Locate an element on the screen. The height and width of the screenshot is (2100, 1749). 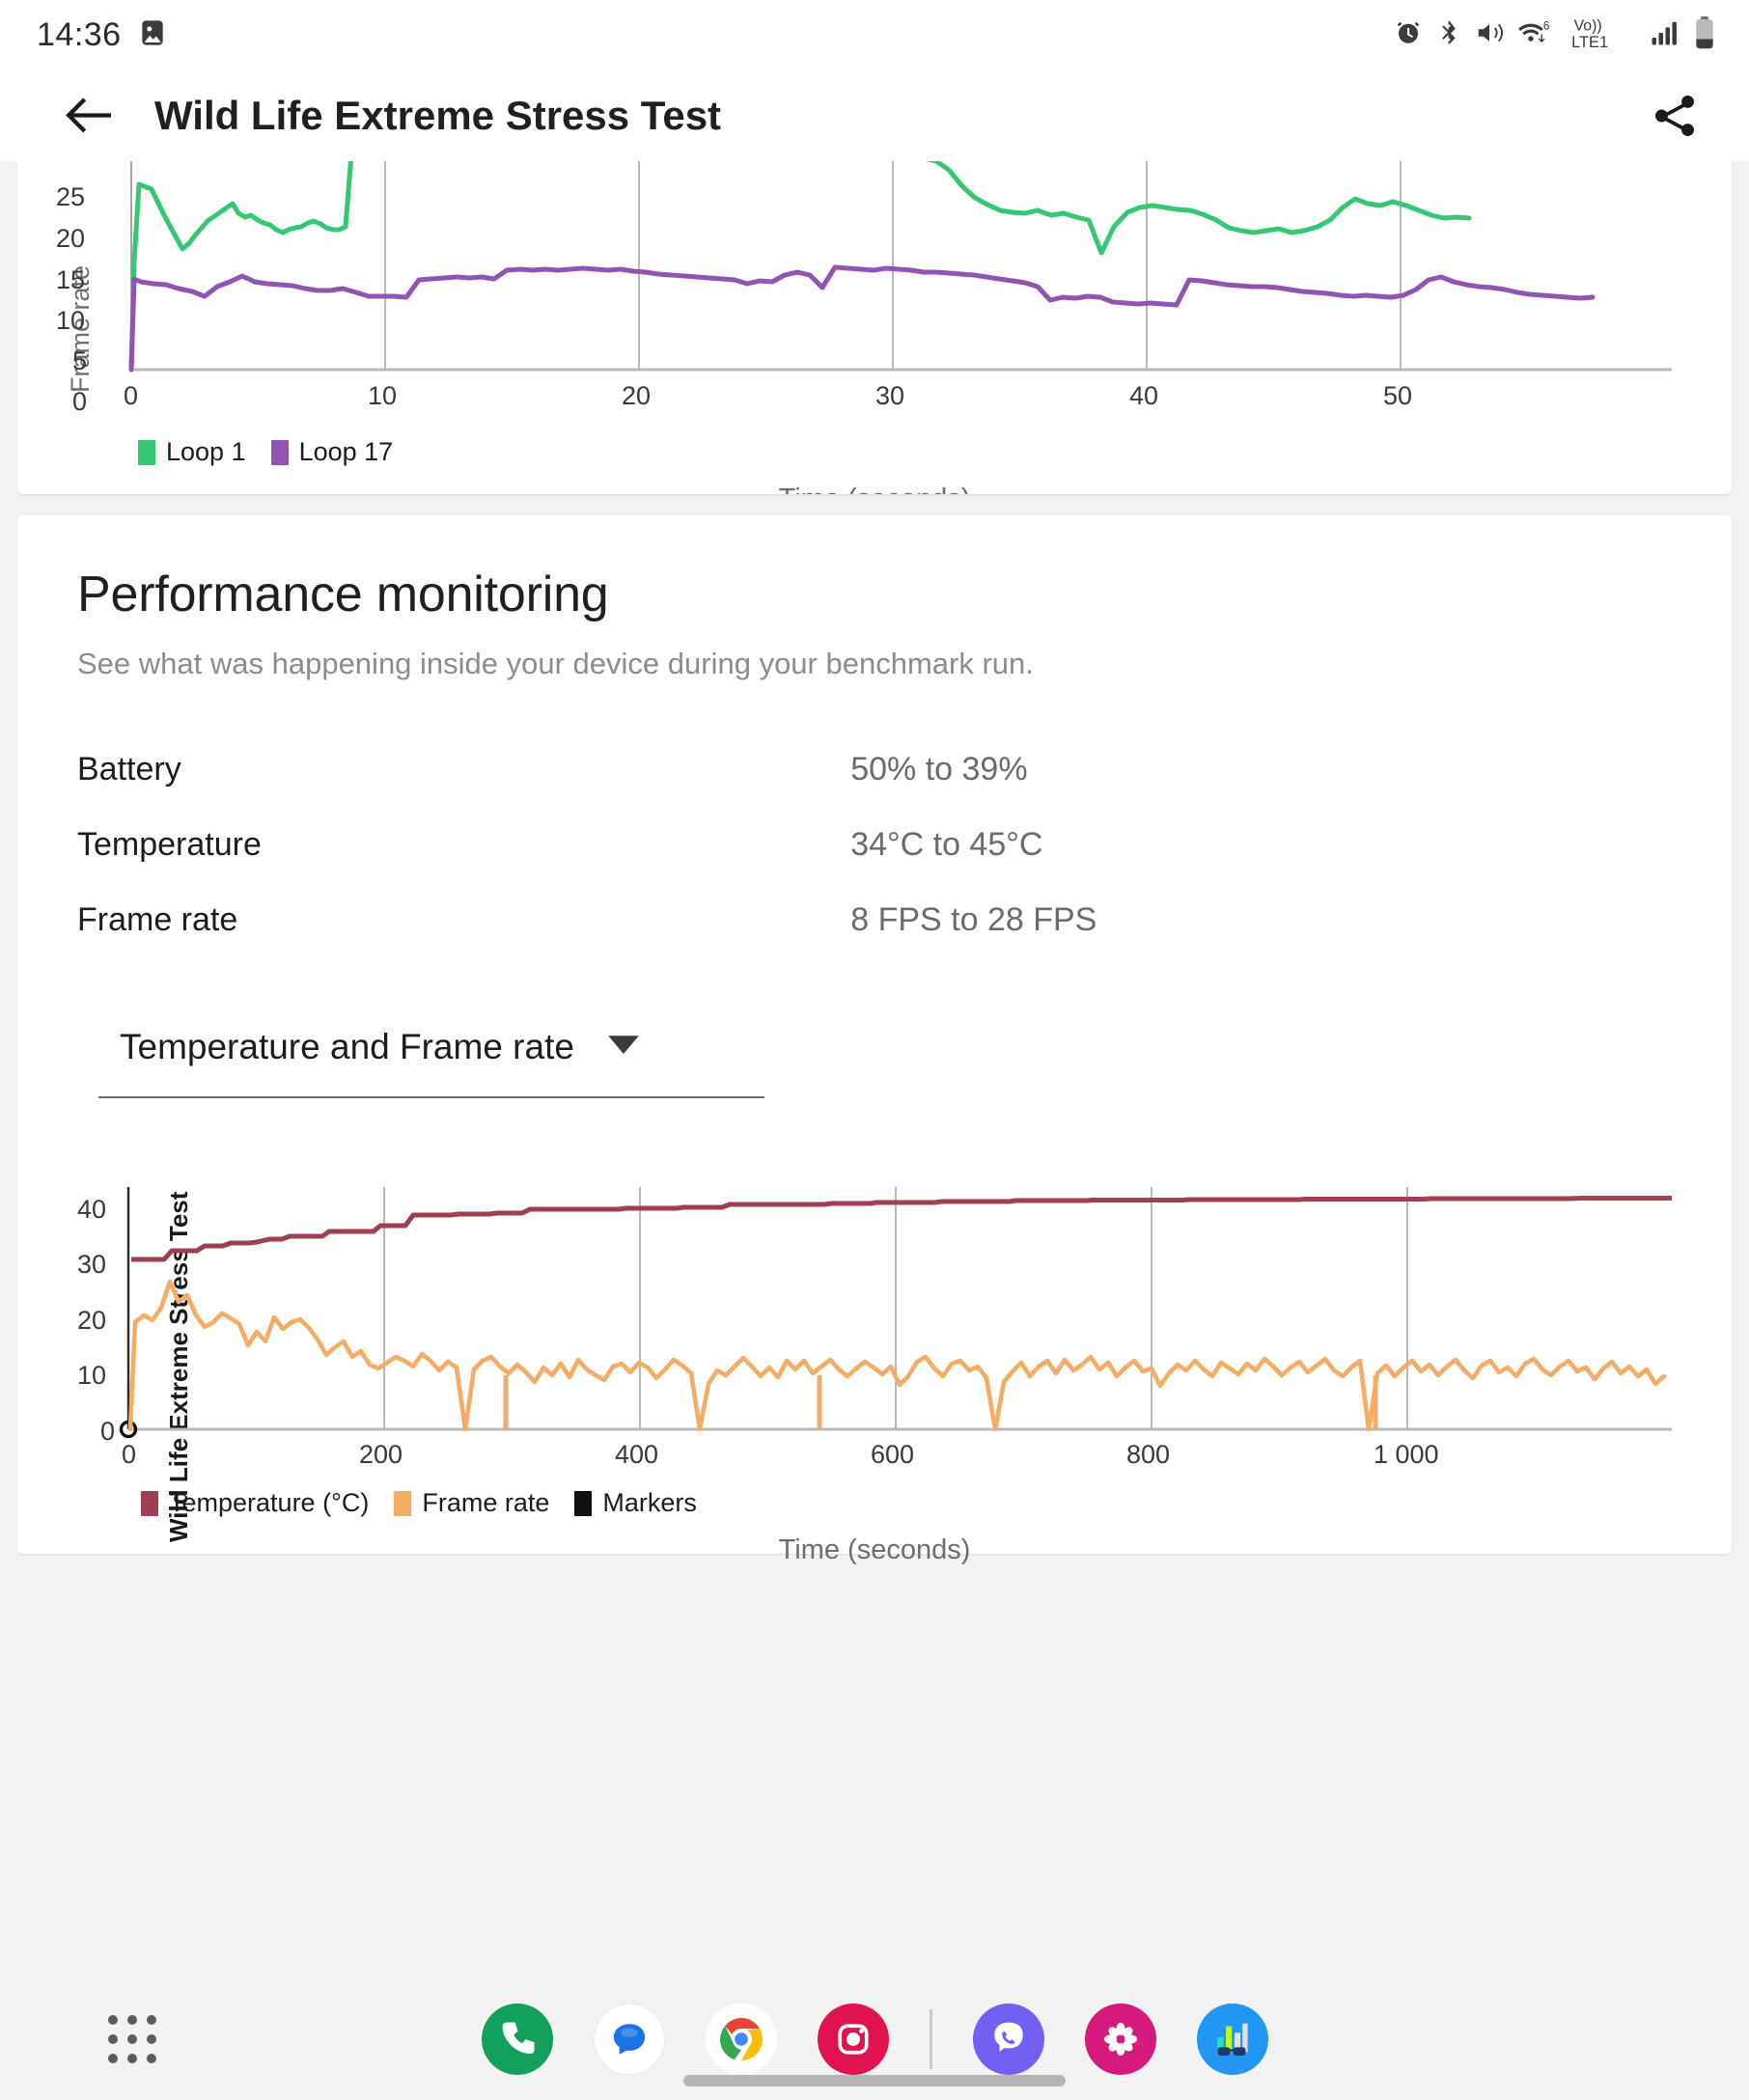
share-button is located at coordinates (1675, 116).